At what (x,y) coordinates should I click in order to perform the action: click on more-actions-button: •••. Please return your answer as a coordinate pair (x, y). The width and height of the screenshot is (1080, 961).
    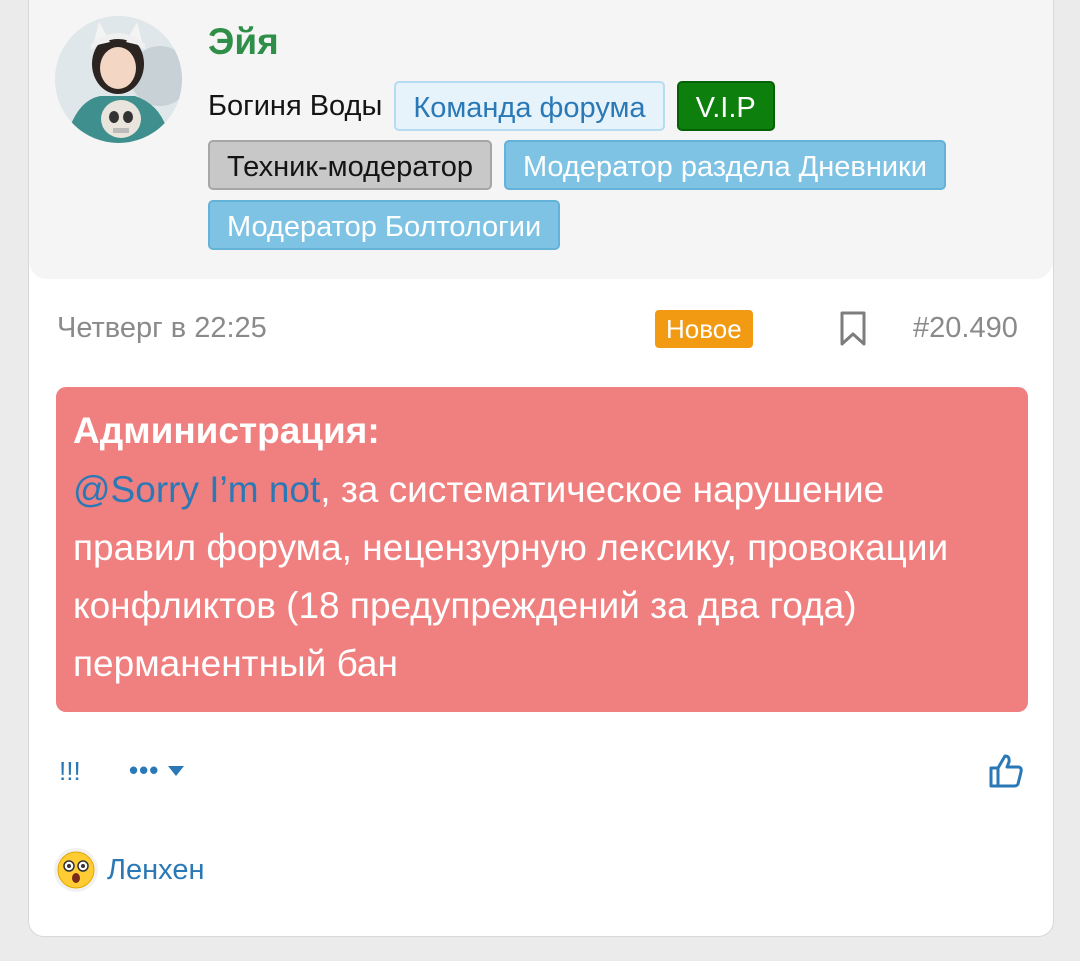
    Looking at the image, I should click on (157, 770).